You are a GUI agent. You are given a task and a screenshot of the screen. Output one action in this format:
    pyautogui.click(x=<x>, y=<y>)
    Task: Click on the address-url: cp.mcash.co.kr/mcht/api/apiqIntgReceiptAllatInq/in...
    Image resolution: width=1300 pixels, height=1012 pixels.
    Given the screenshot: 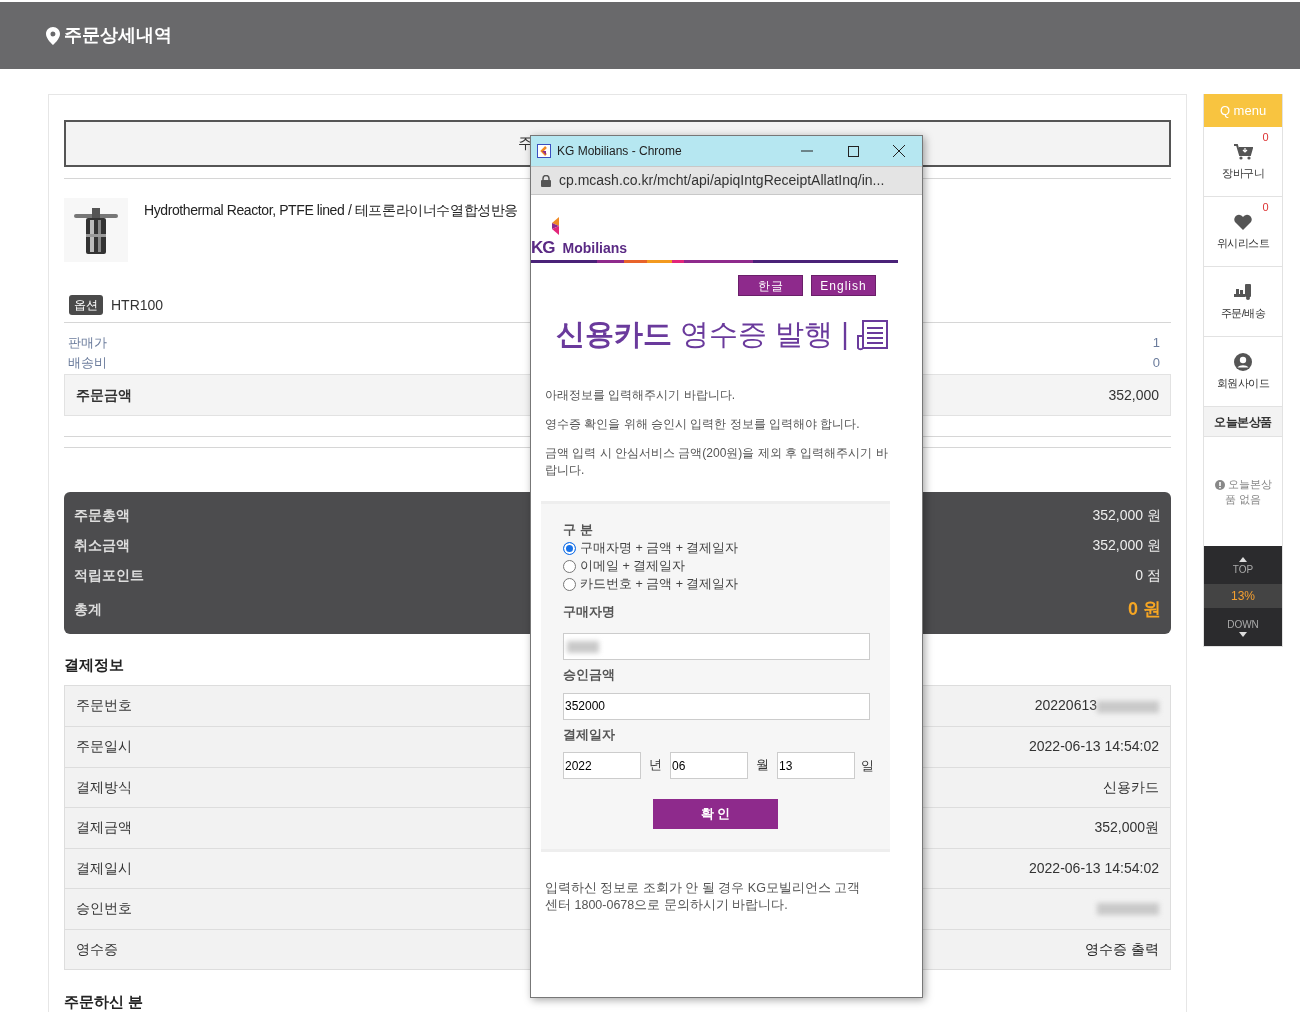 What is the action you would take?
    pyautogui.click(x=722, y=180)
    